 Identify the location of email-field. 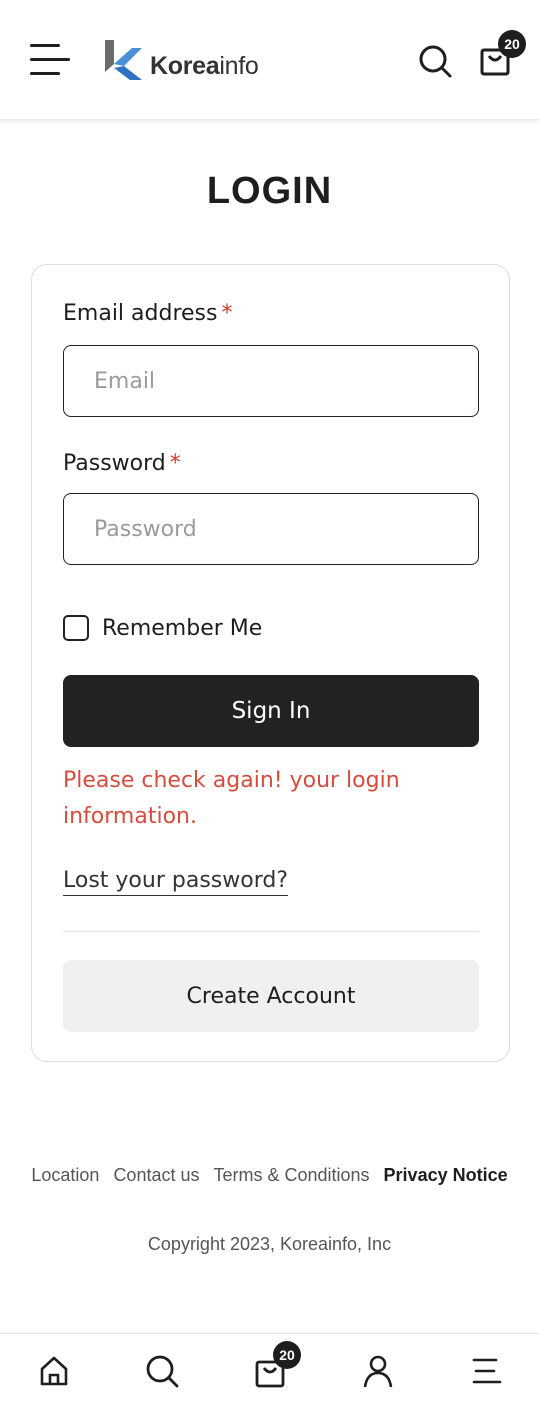
(271, 381).